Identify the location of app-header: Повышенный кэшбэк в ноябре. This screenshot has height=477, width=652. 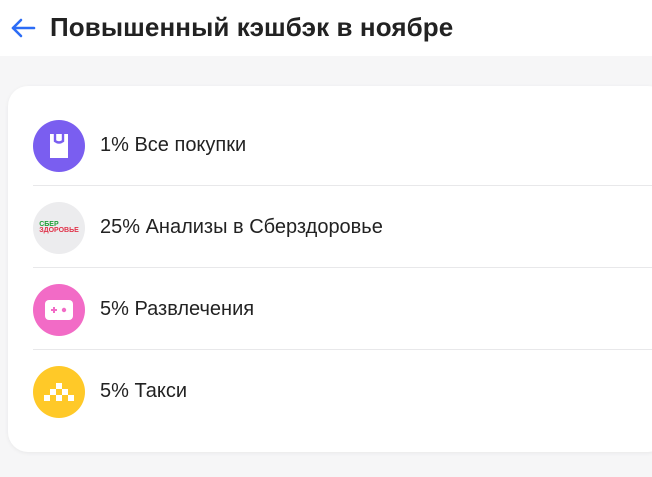
(326, 28).